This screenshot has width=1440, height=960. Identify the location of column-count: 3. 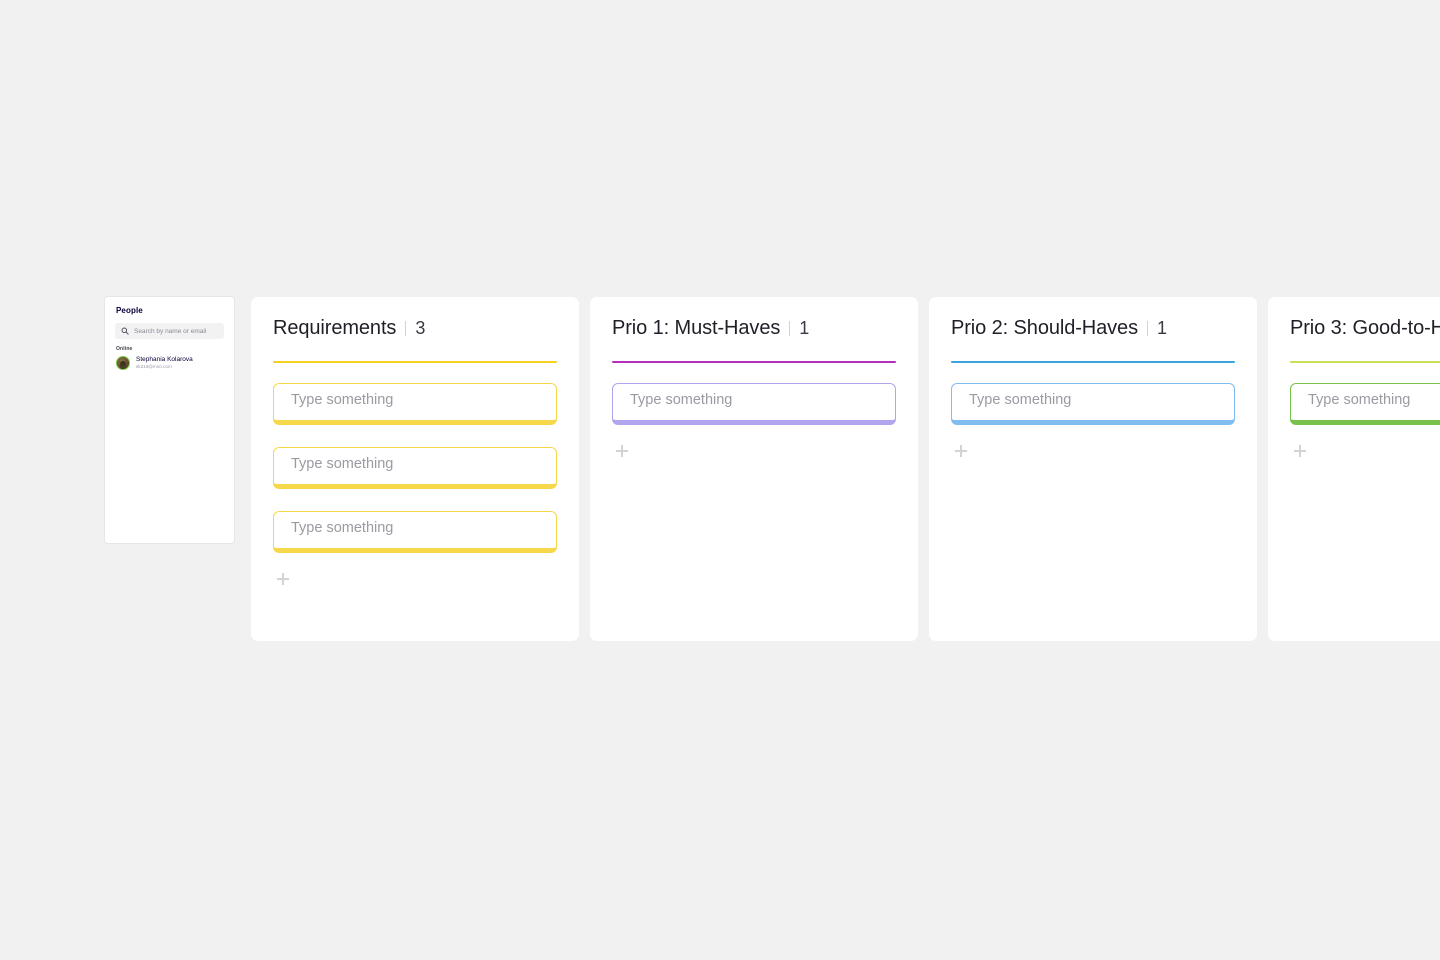
(420, 328).